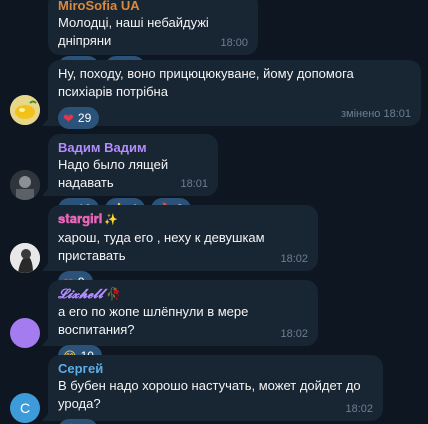  What do you see at coordinates (153, 7) in the screenshot?
I see `message-author: MiroSofia UA` at bounding box center [153, 7].